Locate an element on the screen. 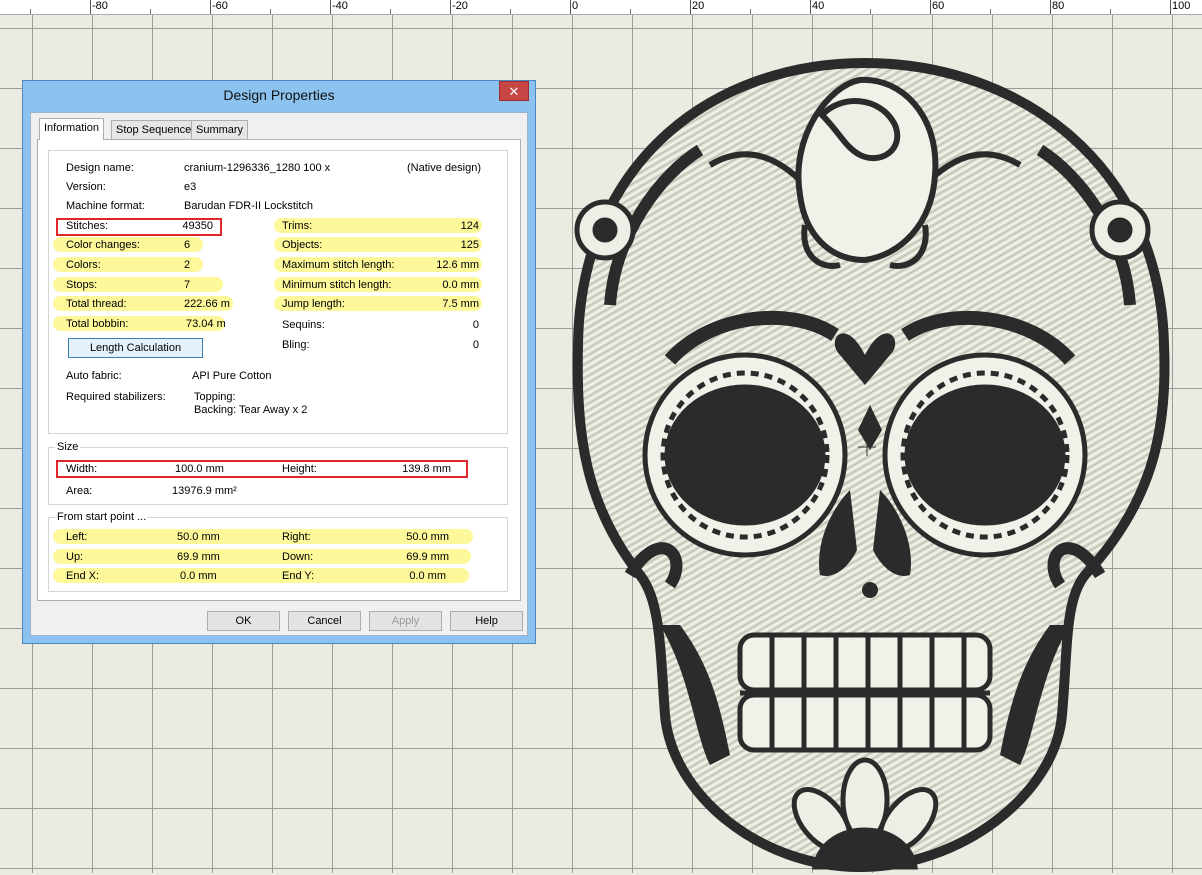 Image resolution: width=1202 pixels, height=875 pixels. up-value: 69.9 mm is located at coordinates (198, 557).